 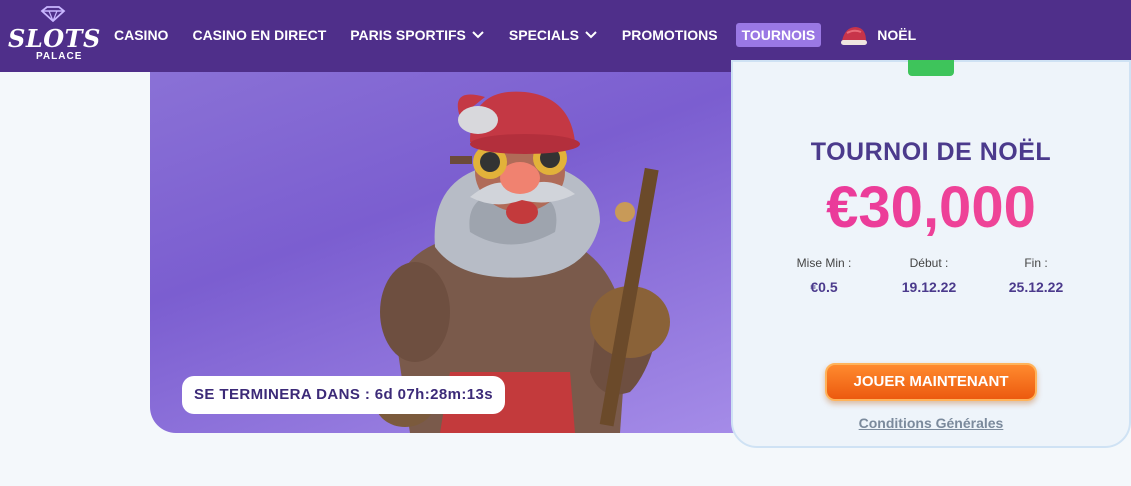 I want to click on nav-promotions-label: PROMOTIONS, so click(x=669, y=35).